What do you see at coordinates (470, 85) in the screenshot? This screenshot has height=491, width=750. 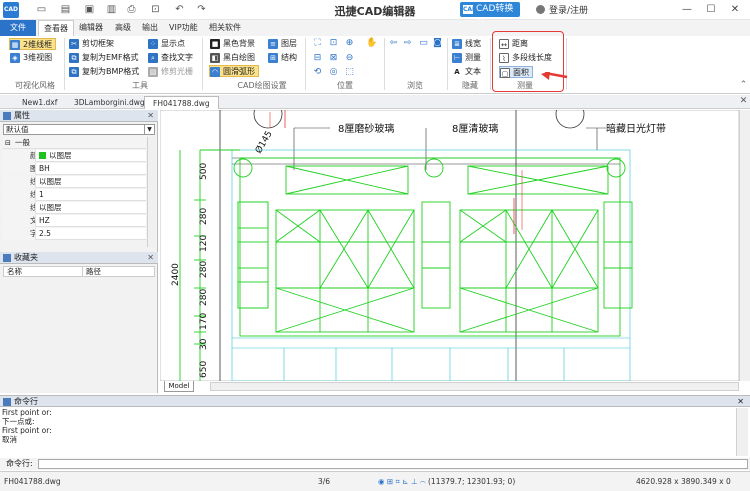 I see `group-label-hide: 隐藏` at bounding box center [470, 85].